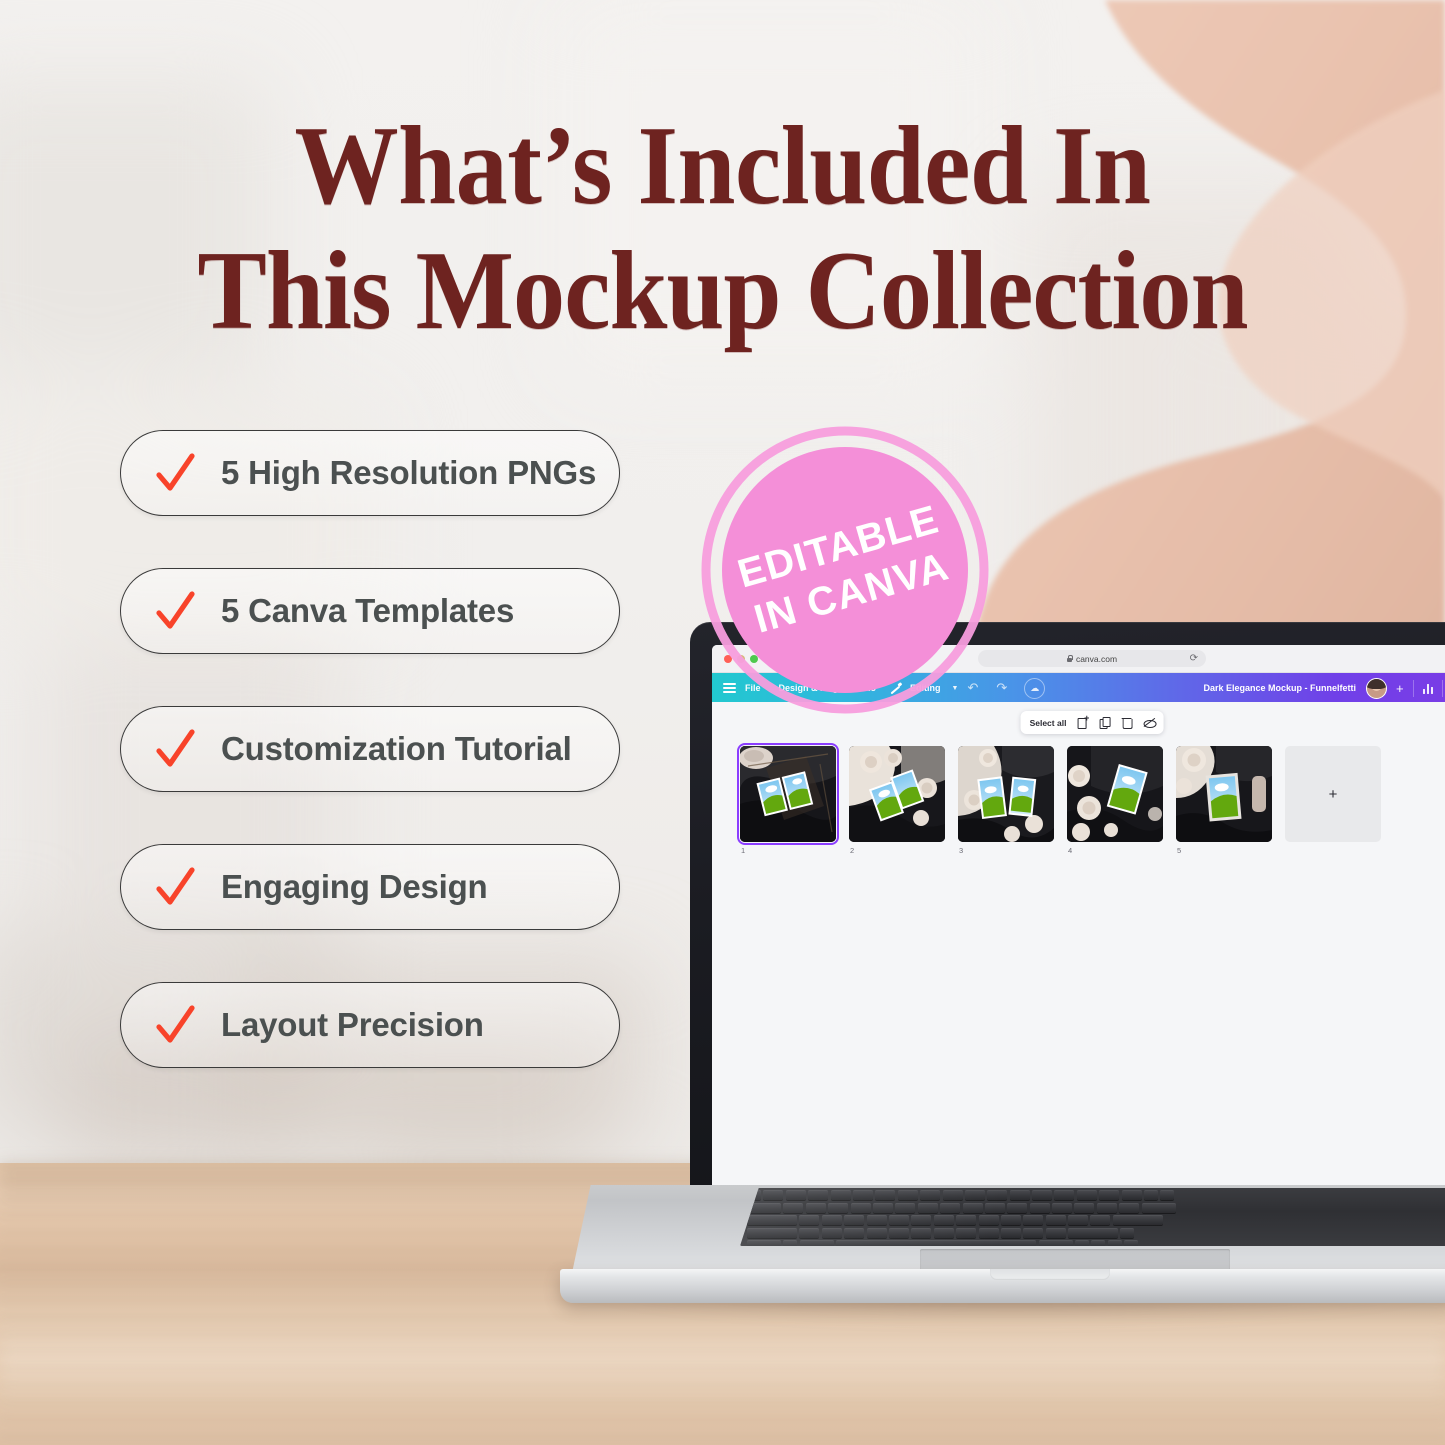 The height and width of the screenshot is (1445, 1445). I want to click on toolbar-divider, so click(1442, 688).